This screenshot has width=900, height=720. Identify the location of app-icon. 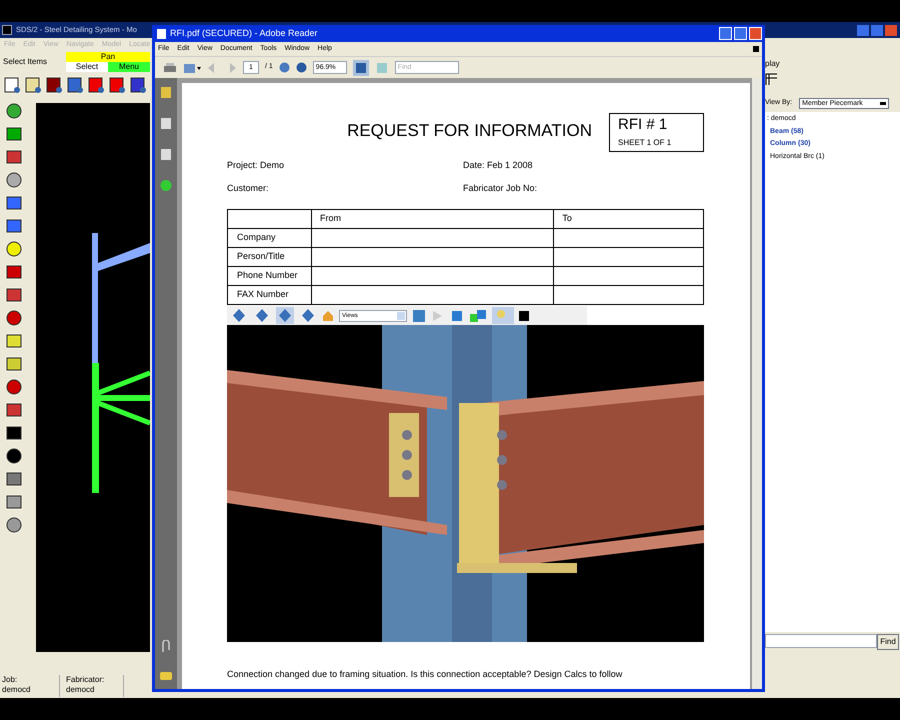
(7, 30).